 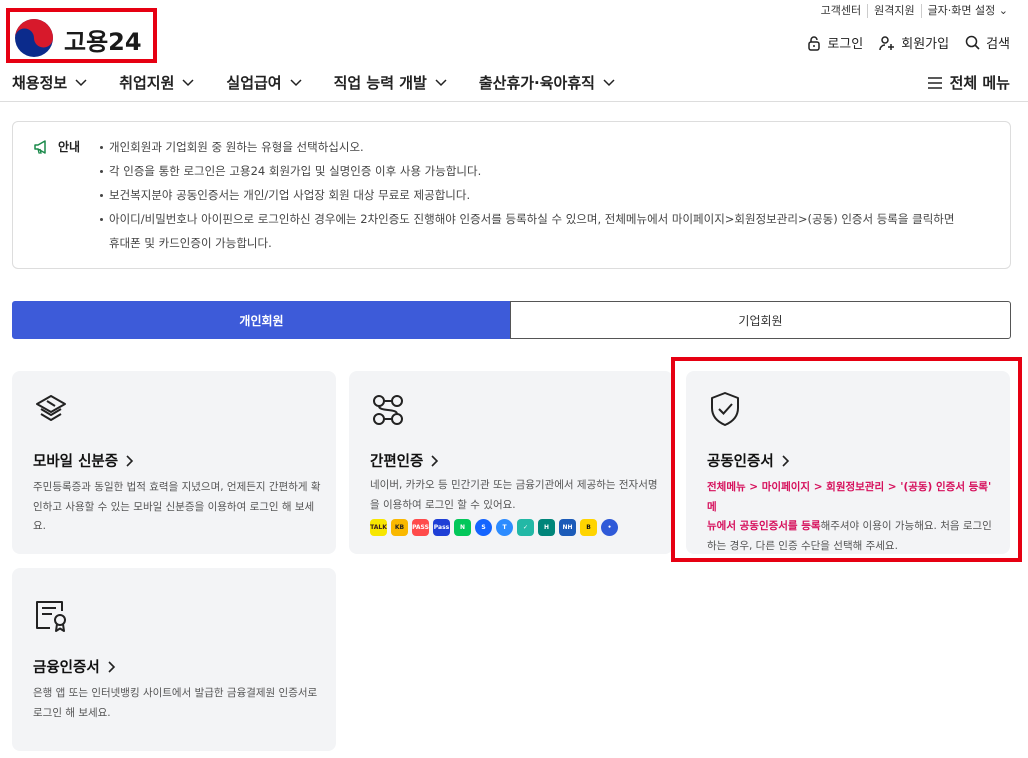 What do you see at coordinates (420, 527) in the screenshot?
I see `auth-provider-badge: PASS` at bounding box center [420, 527].